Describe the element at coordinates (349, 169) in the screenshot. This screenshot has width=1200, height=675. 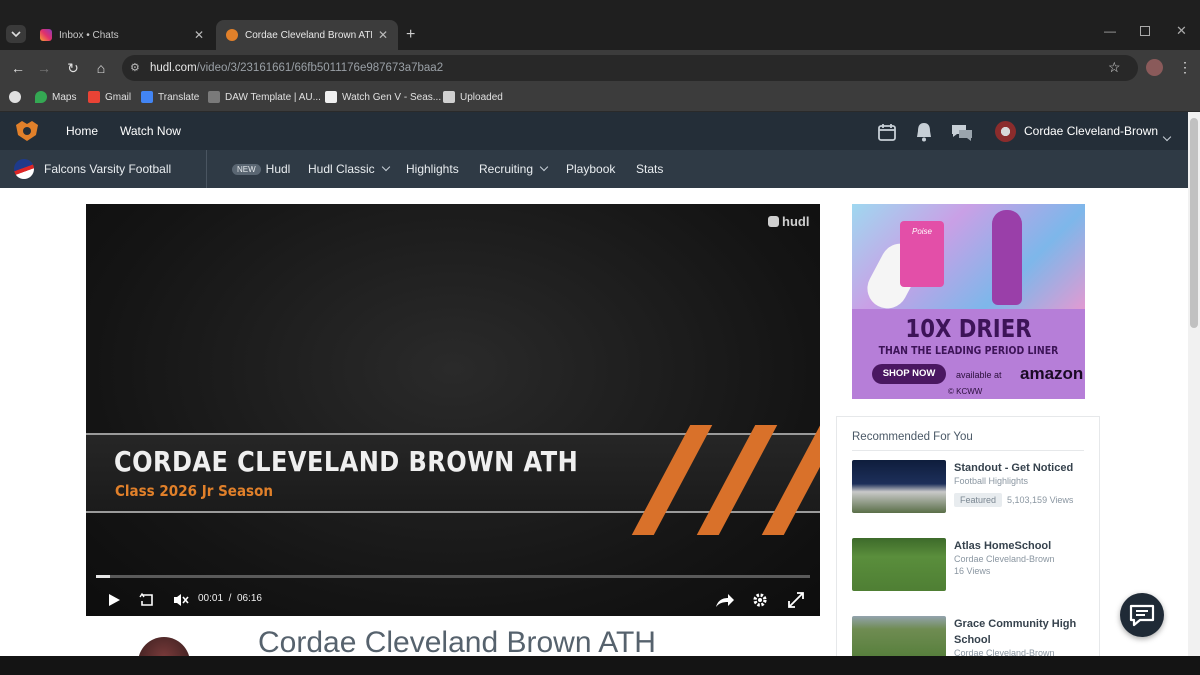
I see `subnav-hudl-classic: Hudl Classic` at that location.